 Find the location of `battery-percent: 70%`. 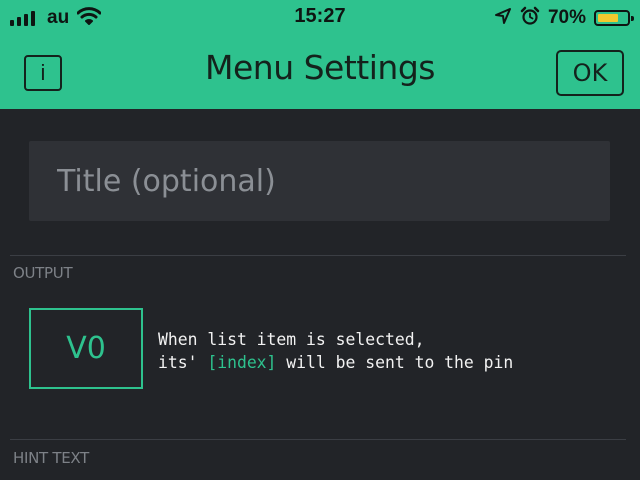

battery-percent: 70% is located at coordinates (566, 17).